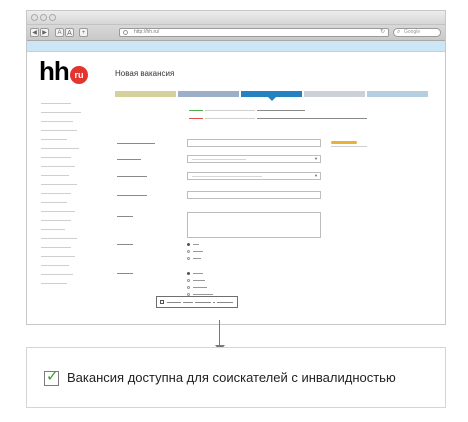  I want to click on search-icon: ⌕, so click(399, 32).